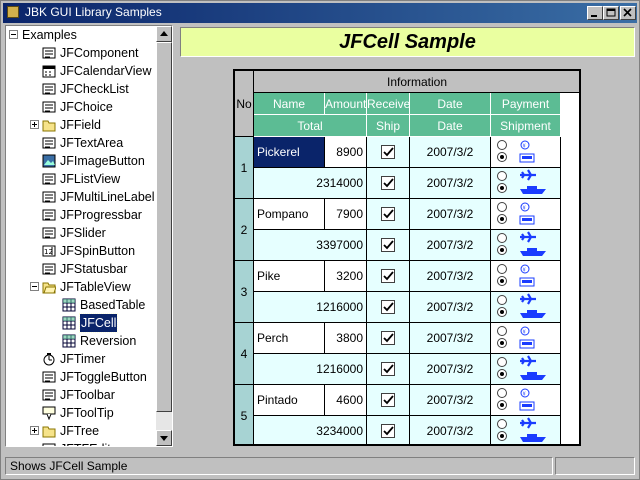 The width and height of the screenshot is (640, 480). What do you see at coordinates (320, 13) in the screenshot?
I see `title-bar: JBK GUI Library Samples` at bounding box center [320, 13].